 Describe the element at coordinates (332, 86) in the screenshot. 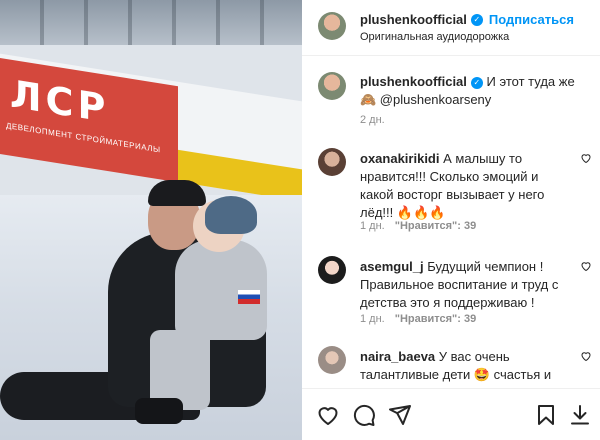

I see `caption-author-avatar` at that location.